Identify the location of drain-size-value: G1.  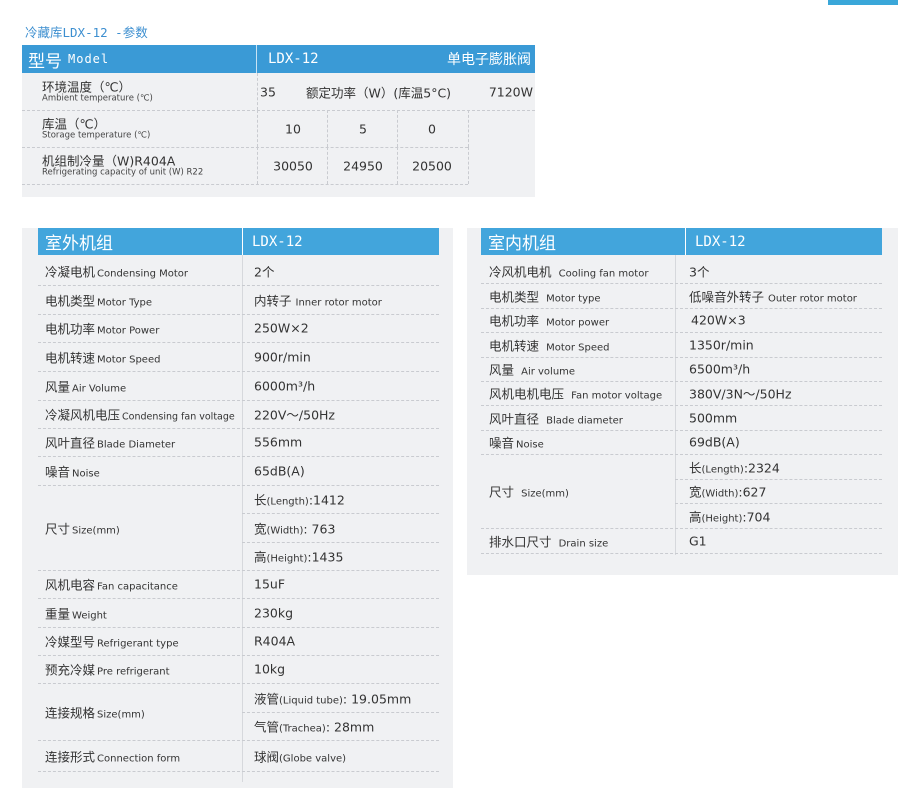
(698, 540).